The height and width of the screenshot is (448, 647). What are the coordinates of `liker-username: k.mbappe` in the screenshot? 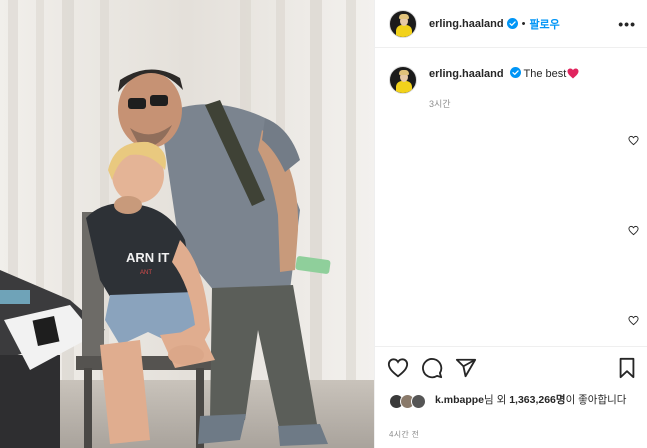 It's located at (459, 400).